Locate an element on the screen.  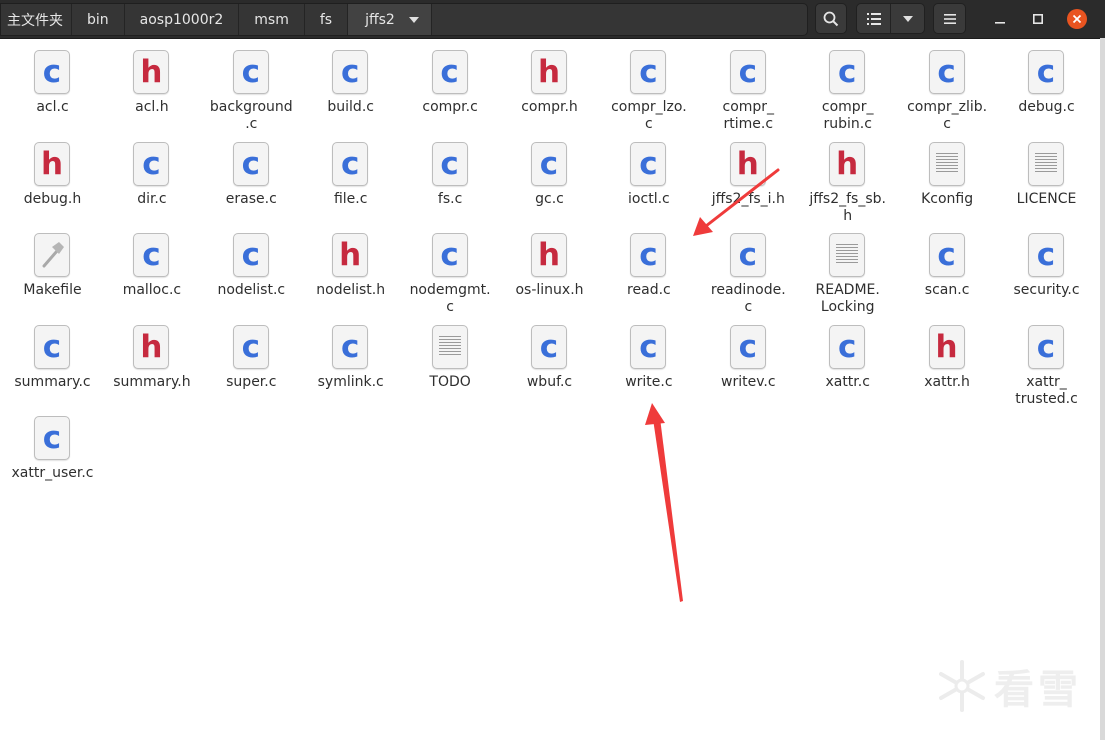
file-name: symlink.c is located at coordinates (350, 381).